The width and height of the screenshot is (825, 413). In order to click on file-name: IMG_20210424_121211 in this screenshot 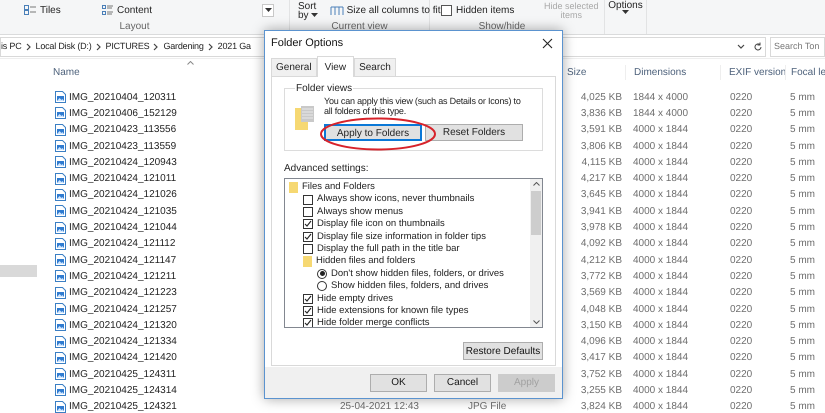, I will do `click(122, 276)`.